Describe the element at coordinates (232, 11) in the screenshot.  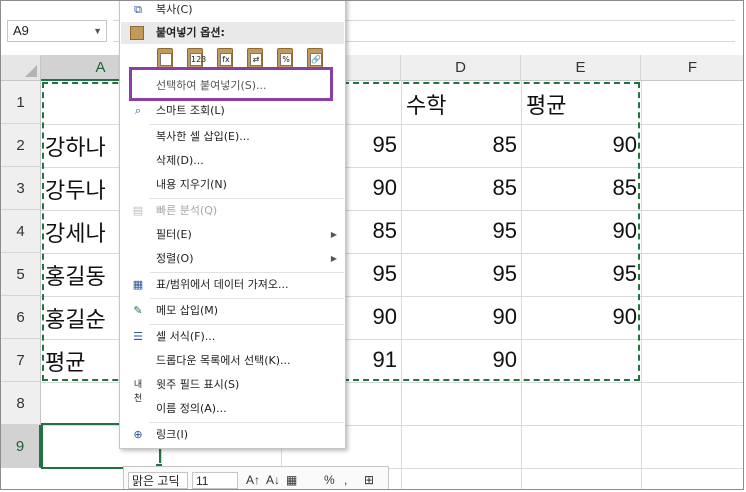
I see `menu-item-copy: ⧉ 복사(C)` at that location.